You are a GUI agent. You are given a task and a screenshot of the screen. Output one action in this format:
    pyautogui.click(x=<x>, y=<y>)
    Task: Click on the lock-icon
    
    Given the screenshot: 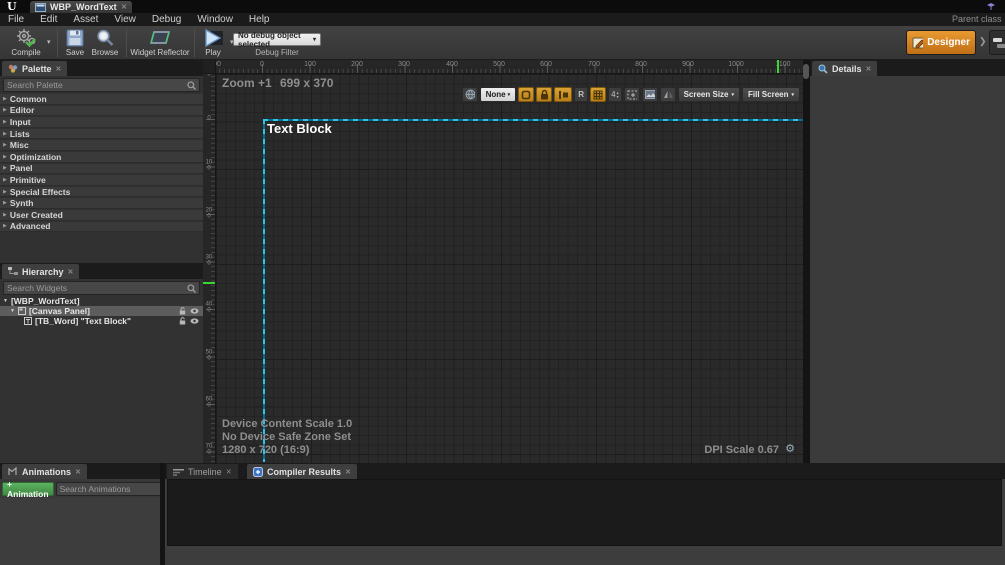 What is the action you would take?
    pyautogui.click(x=544, y=94)
    